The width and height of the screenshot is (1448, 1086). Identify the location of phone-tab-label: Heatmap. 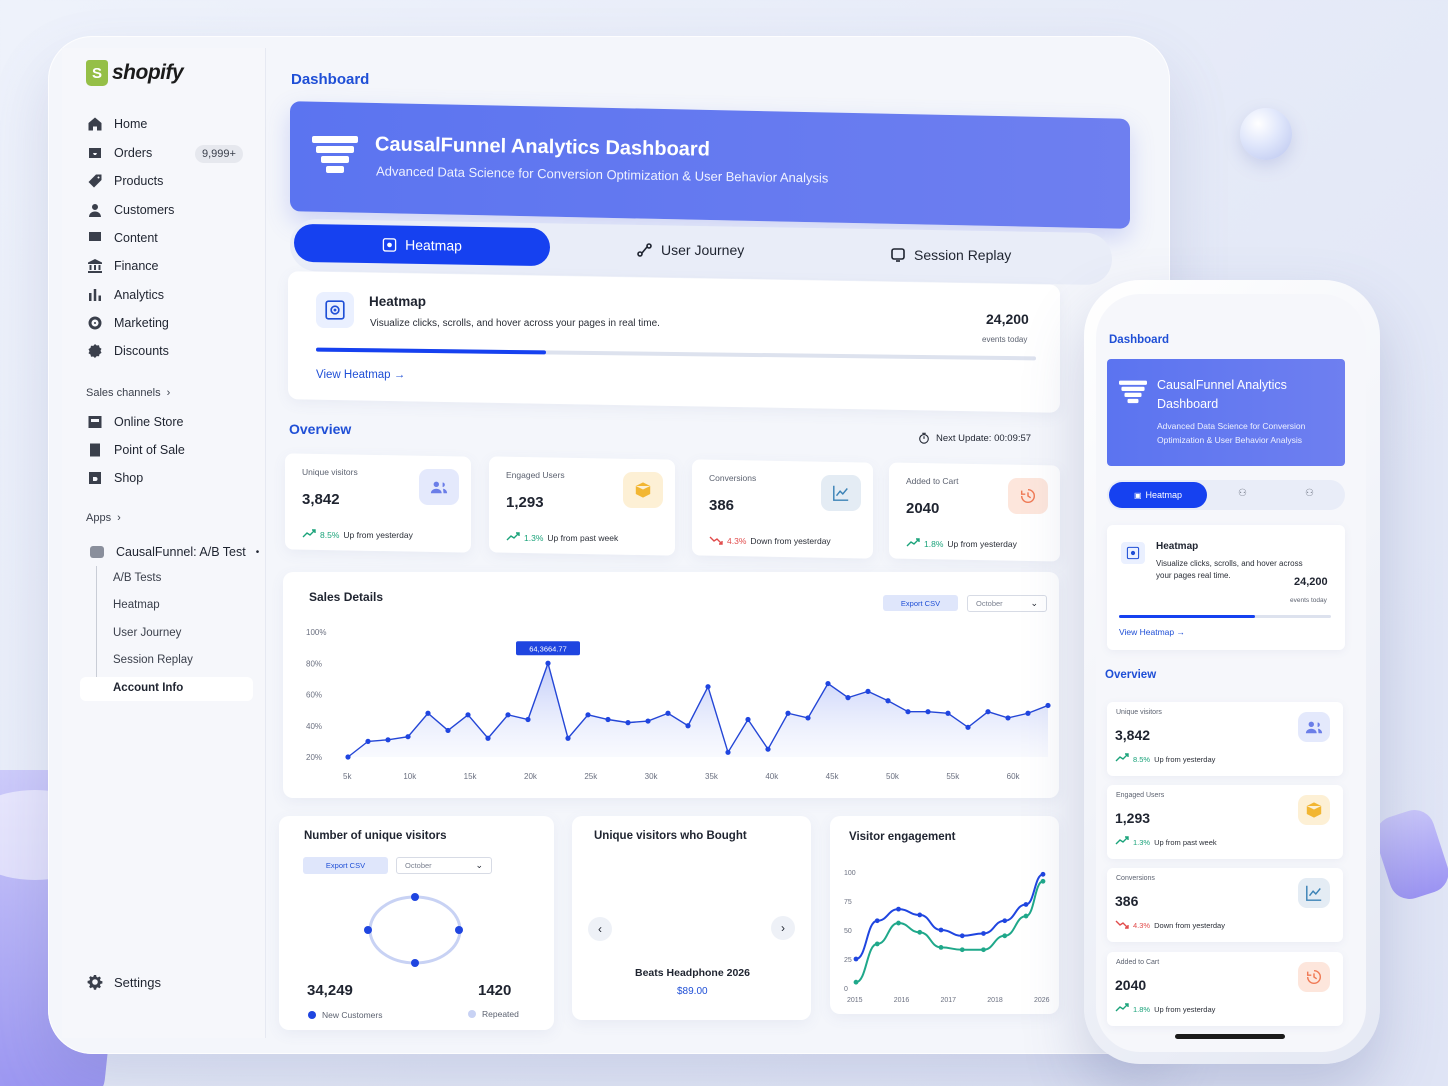
(1164, 495).